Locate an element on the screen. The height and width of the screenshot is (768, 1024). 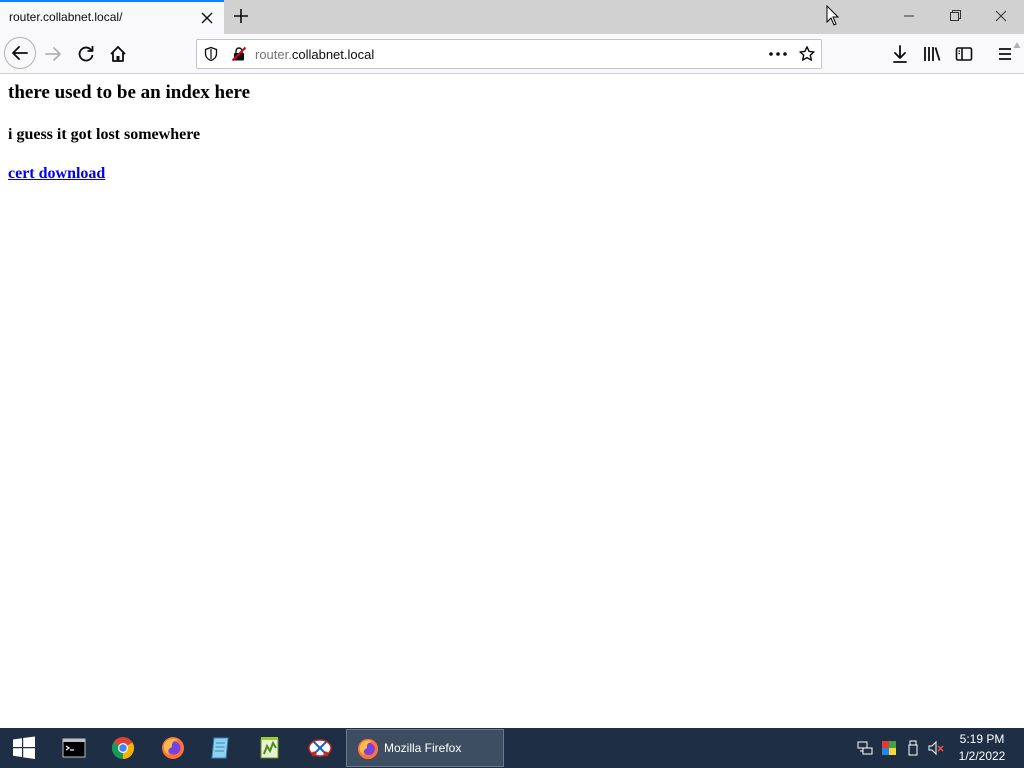
close-window-button is located at coordinates (1001, 16).